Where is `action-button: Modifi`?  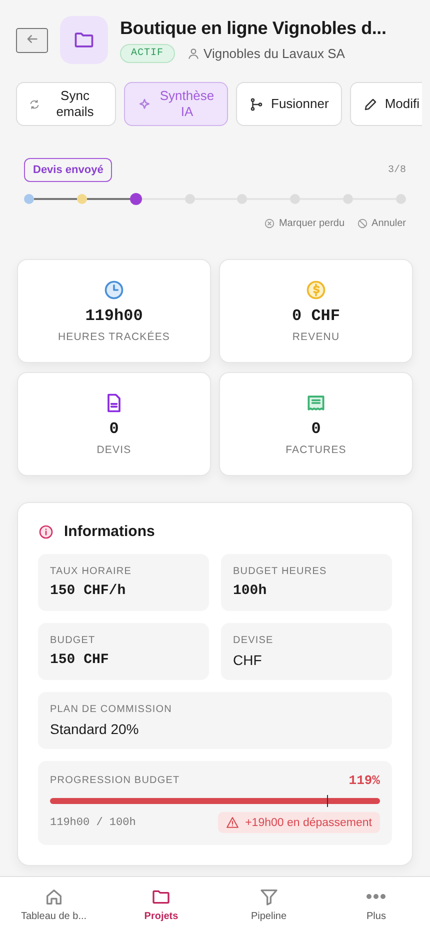
action-button: Modifi is located at coordinates (386, 104).